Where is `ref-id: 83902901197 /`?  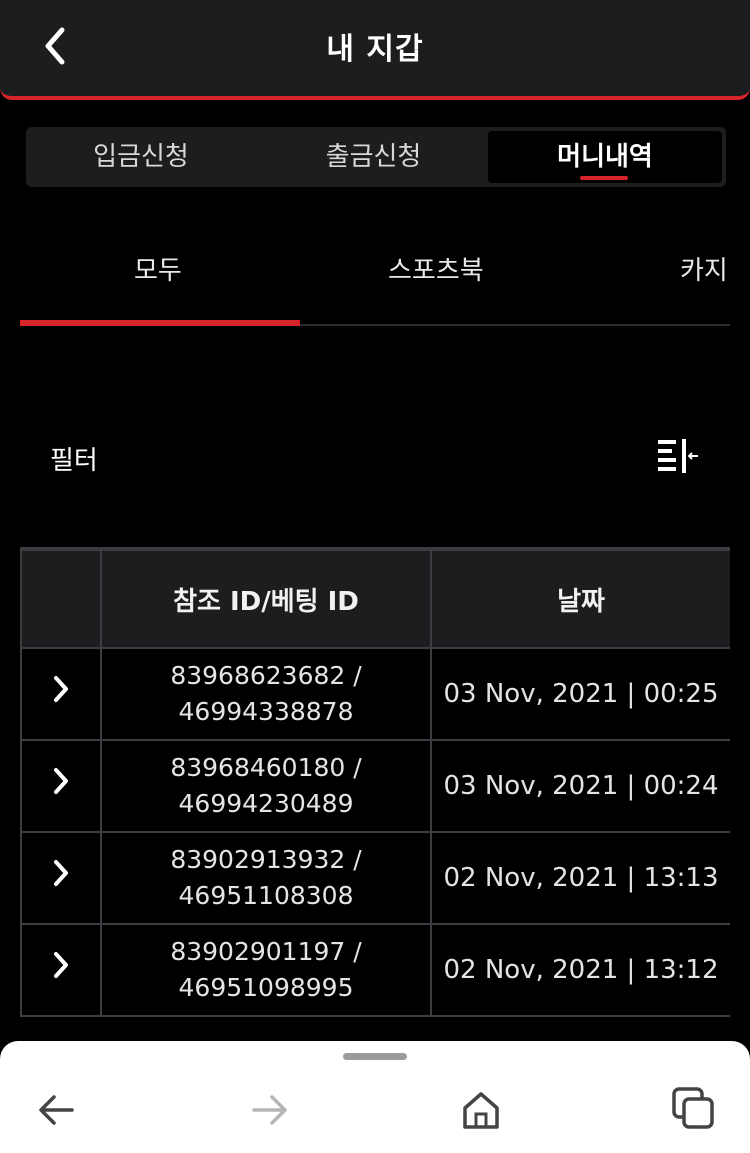
ref-id: 83902901197 / is located at coordinates (266, 951).